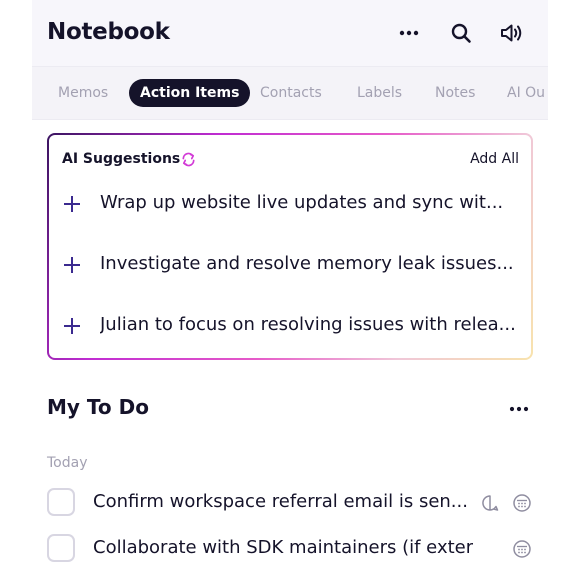  What do you see at coordinates (511, 33) in the screenshot?
I see `speaker-icon` at bounding box center [511, 33].